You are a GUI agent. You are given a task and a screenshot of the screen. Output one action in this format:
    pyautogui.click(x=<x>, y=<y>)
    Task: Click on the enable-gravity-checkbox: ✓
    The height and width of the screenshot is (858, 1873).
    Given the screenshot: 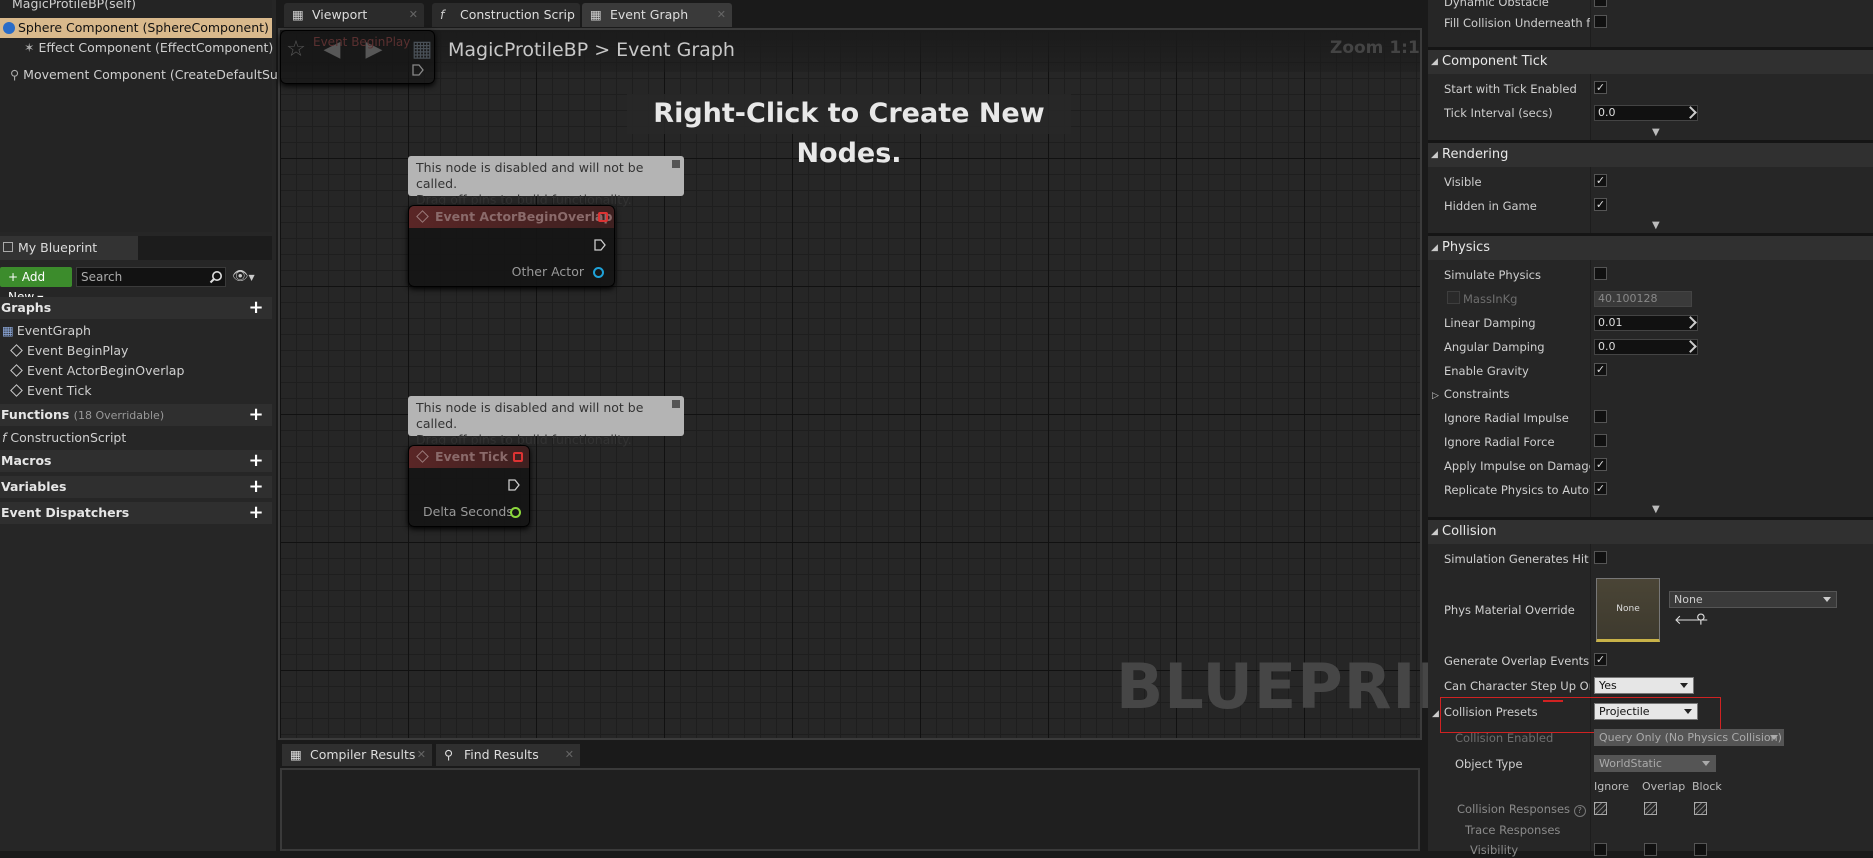 What is the action you would take?
    pyautogui.click(x=1600, y=369)
    